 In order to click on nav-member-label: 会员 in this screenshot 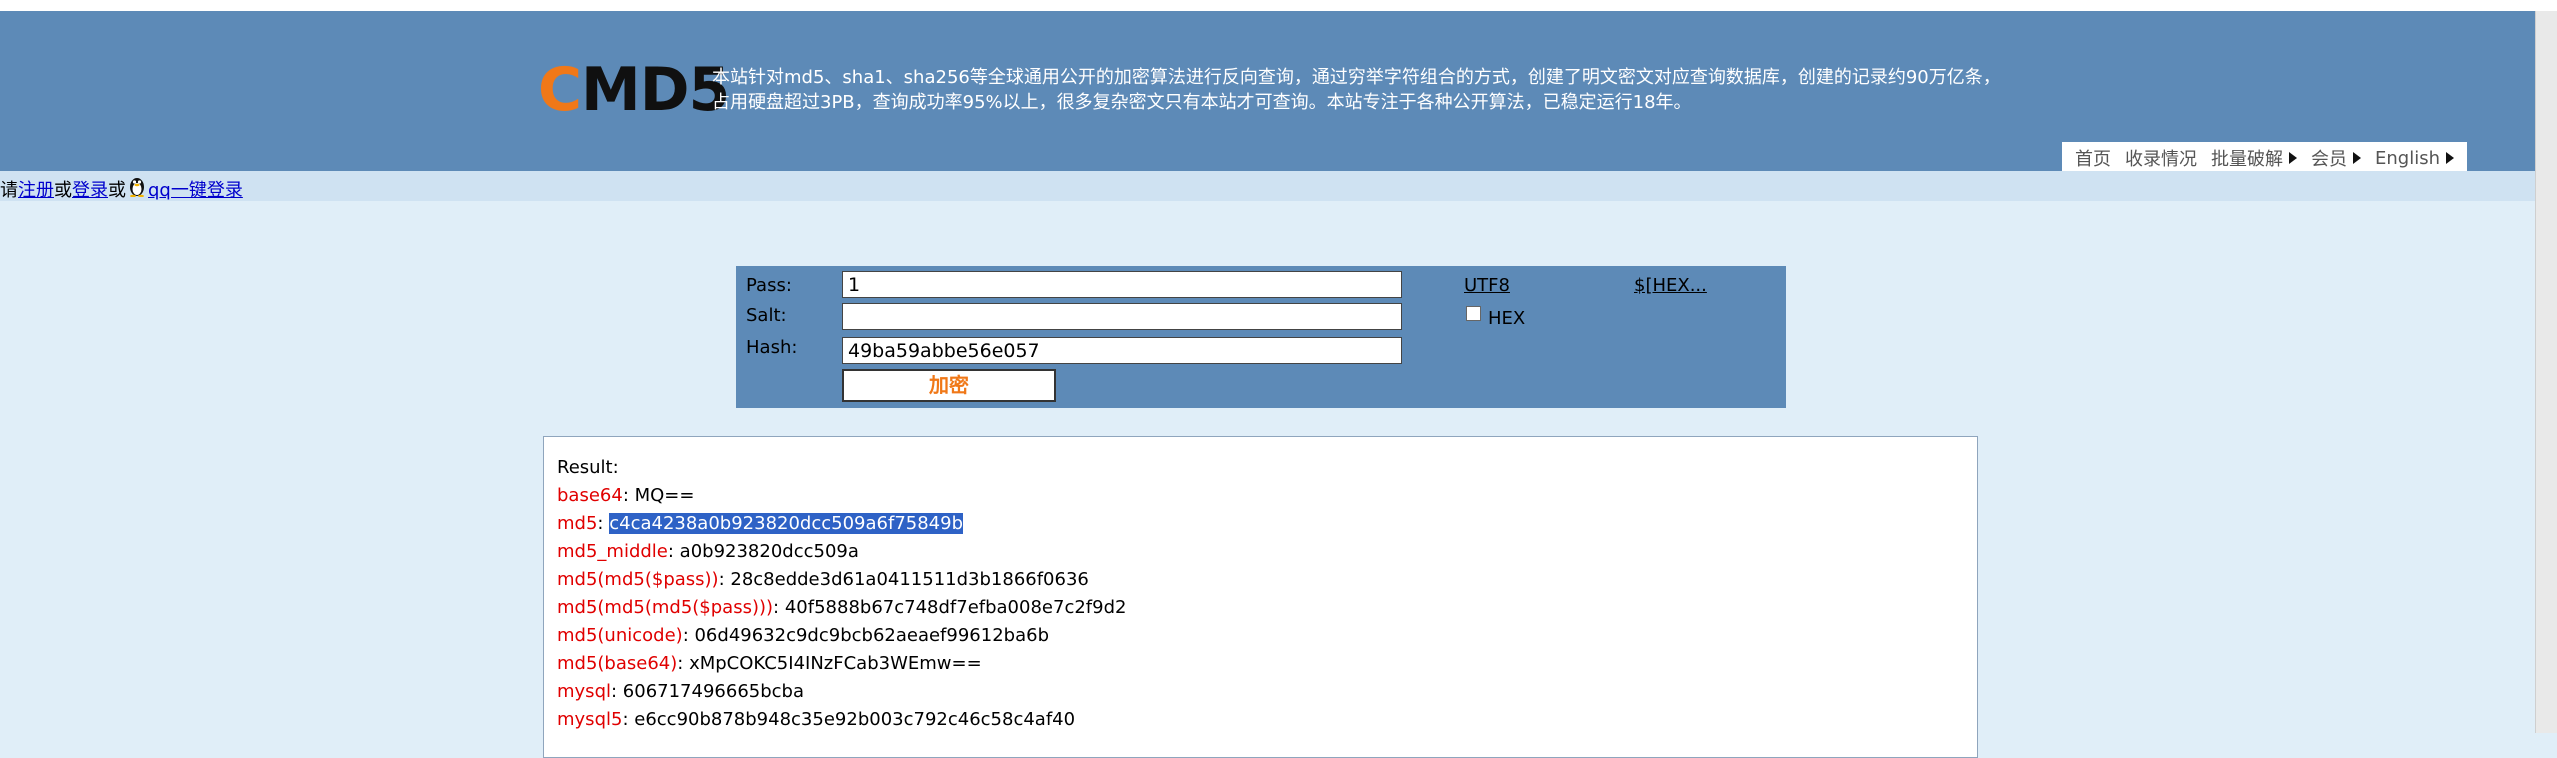, I will do `click(2329, 159)`.